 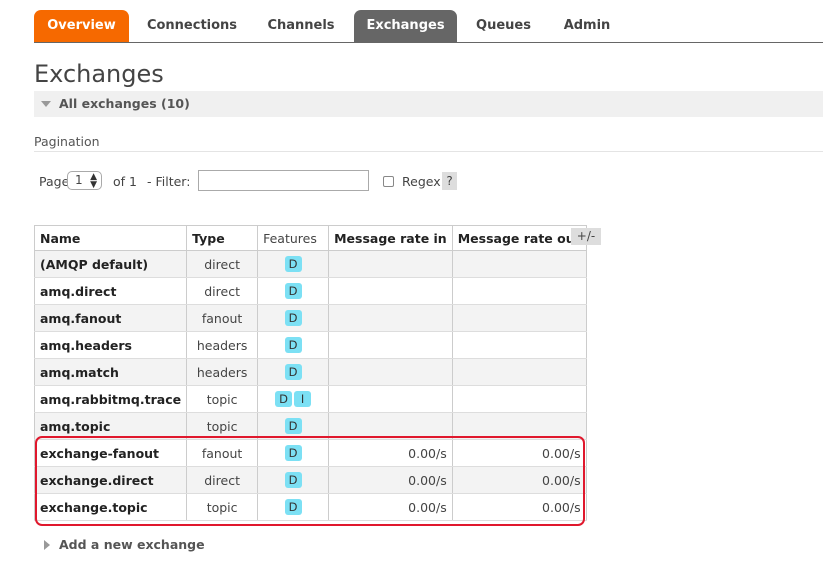 I want to click on page-select: 1 ▲ ▼, so click(x=84, y=180).